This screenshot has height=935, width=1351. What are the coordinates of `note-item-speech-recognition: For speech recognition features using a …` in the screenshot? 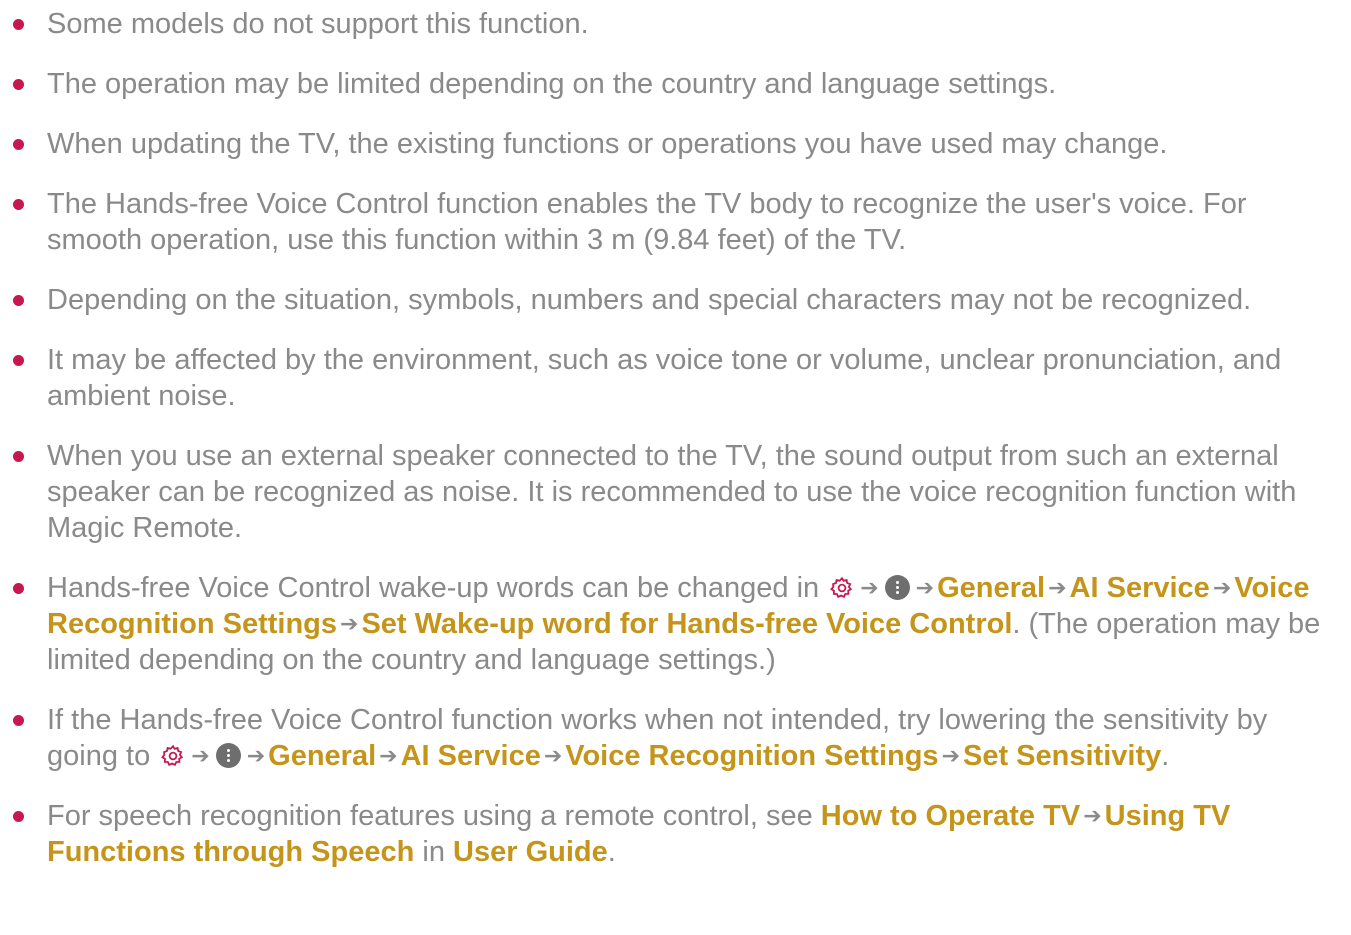 It's located at (675, 834).